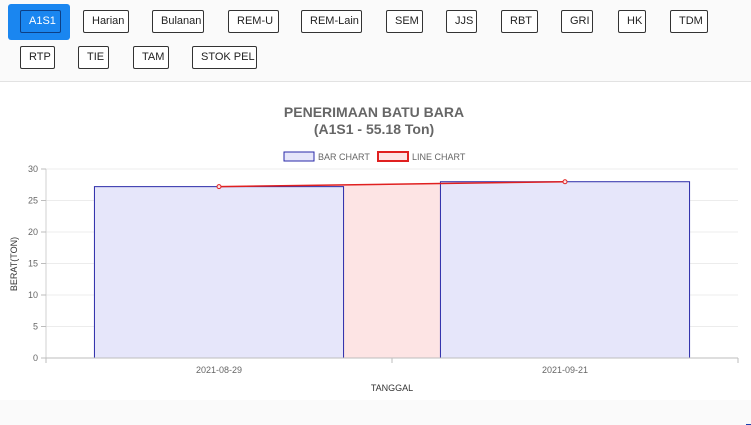 Image resolution: width=751 pixels, height=425 pixels. Describe the element at coordinates (40, 21) in the screenshot. I see `tab-a1s1: A1S1` at that location.